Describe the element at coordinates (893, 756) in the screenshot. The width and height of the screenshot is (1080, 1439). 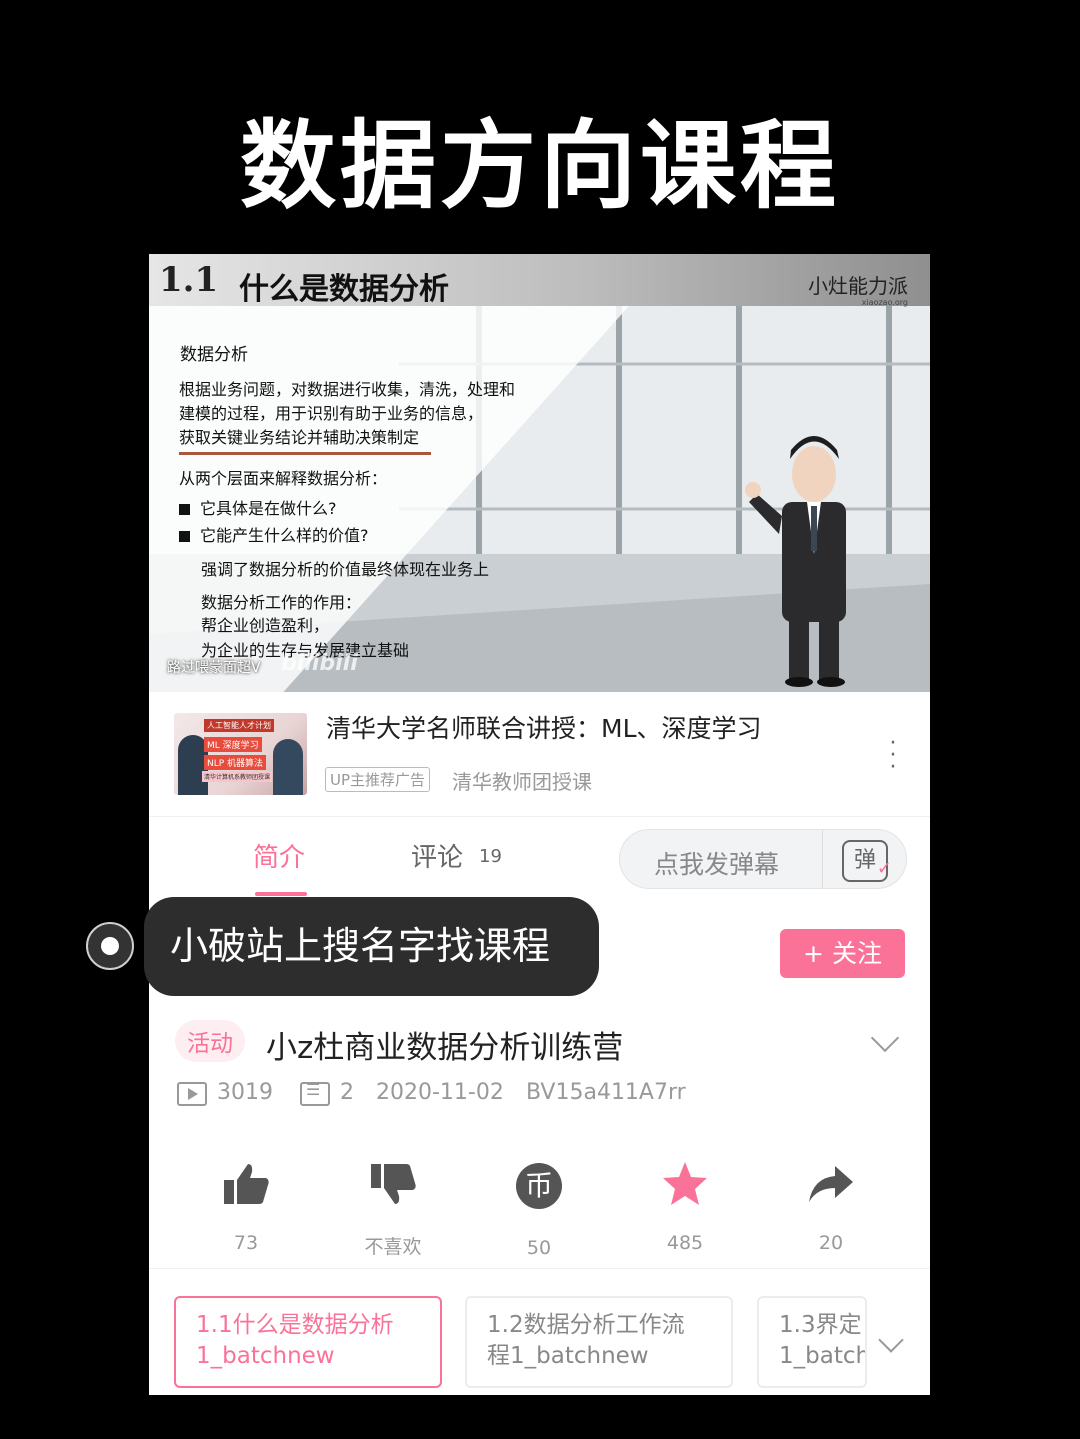
I see `more-options-icon: · · ·` at that location.